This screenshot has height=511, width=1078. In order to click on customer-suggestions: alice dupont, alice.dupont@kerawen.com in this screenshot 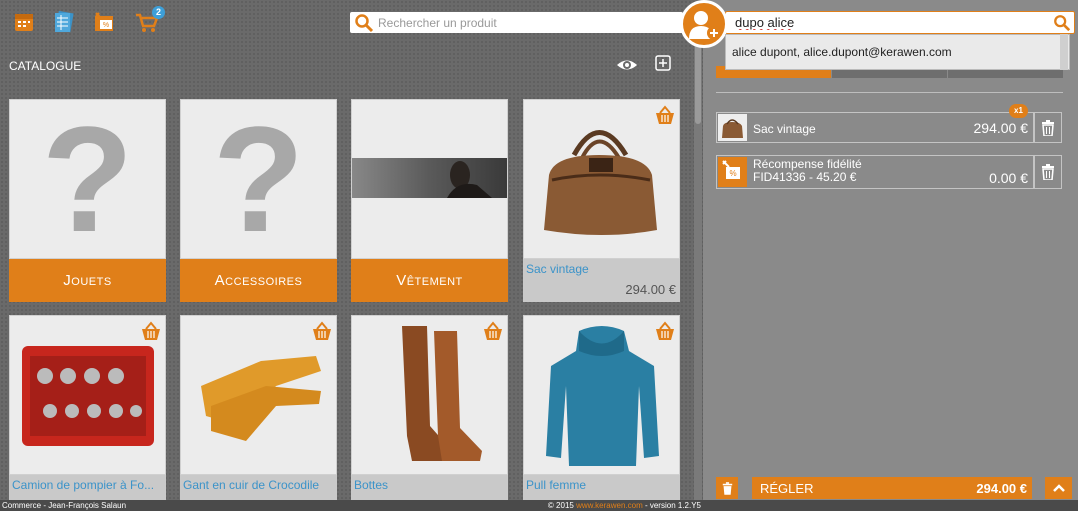, I will do `click(897, 52)`.